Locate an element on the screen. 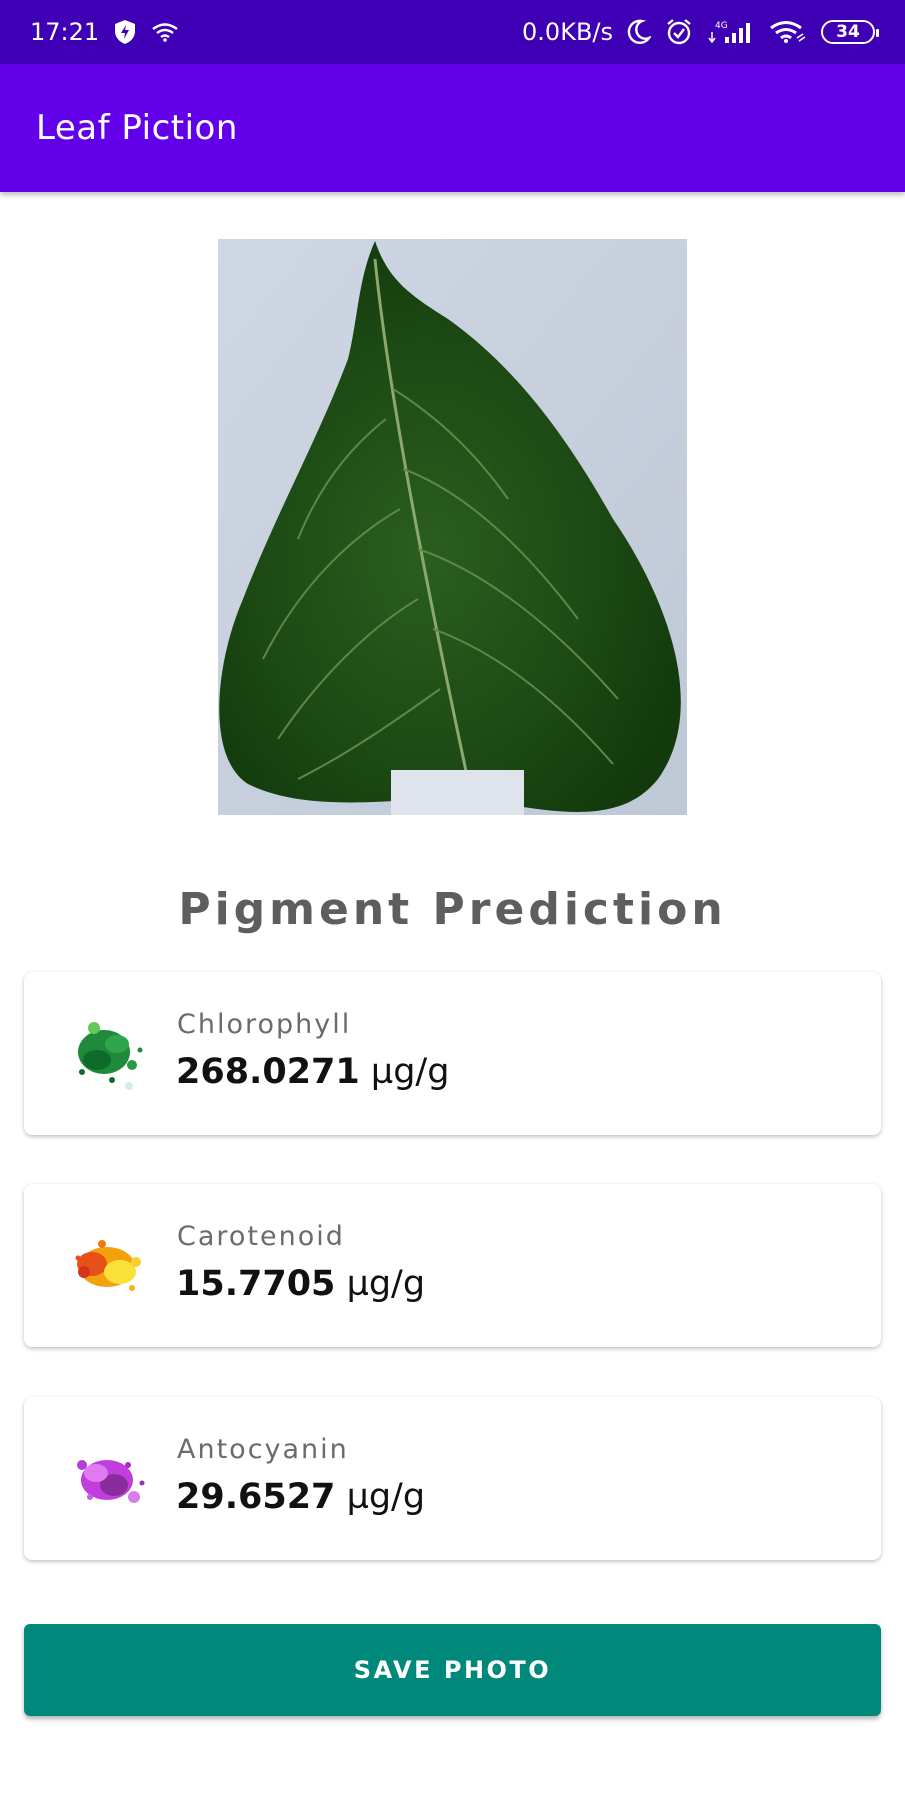 This screenshot has height=1810, width=905. pigment-value: 29.6527 µg/g is located at coordinates (300, 1497).